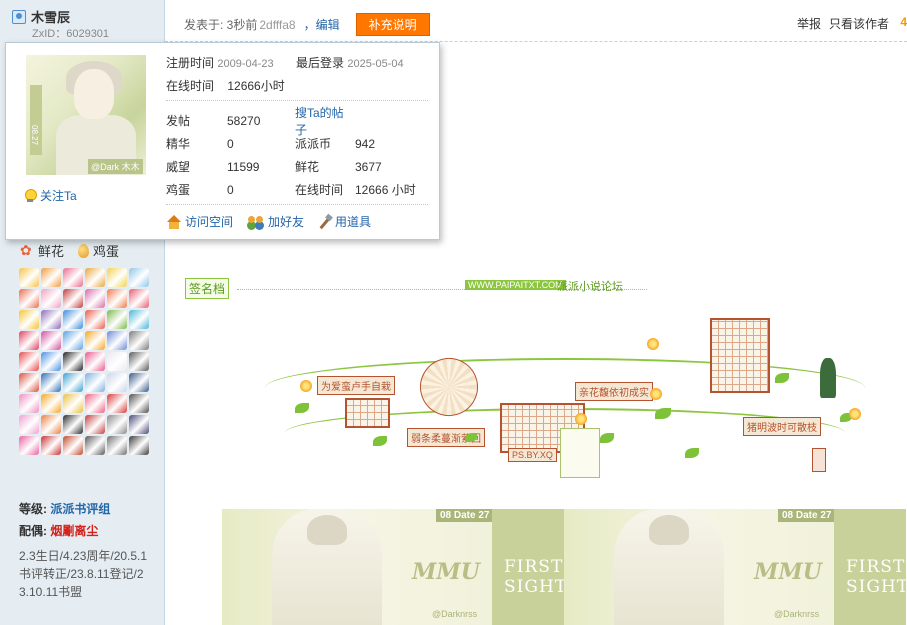 This screenshot has height=625, width=907. I want to click on banner-first-sight: FIRST SIGHT, so click(534, 577).